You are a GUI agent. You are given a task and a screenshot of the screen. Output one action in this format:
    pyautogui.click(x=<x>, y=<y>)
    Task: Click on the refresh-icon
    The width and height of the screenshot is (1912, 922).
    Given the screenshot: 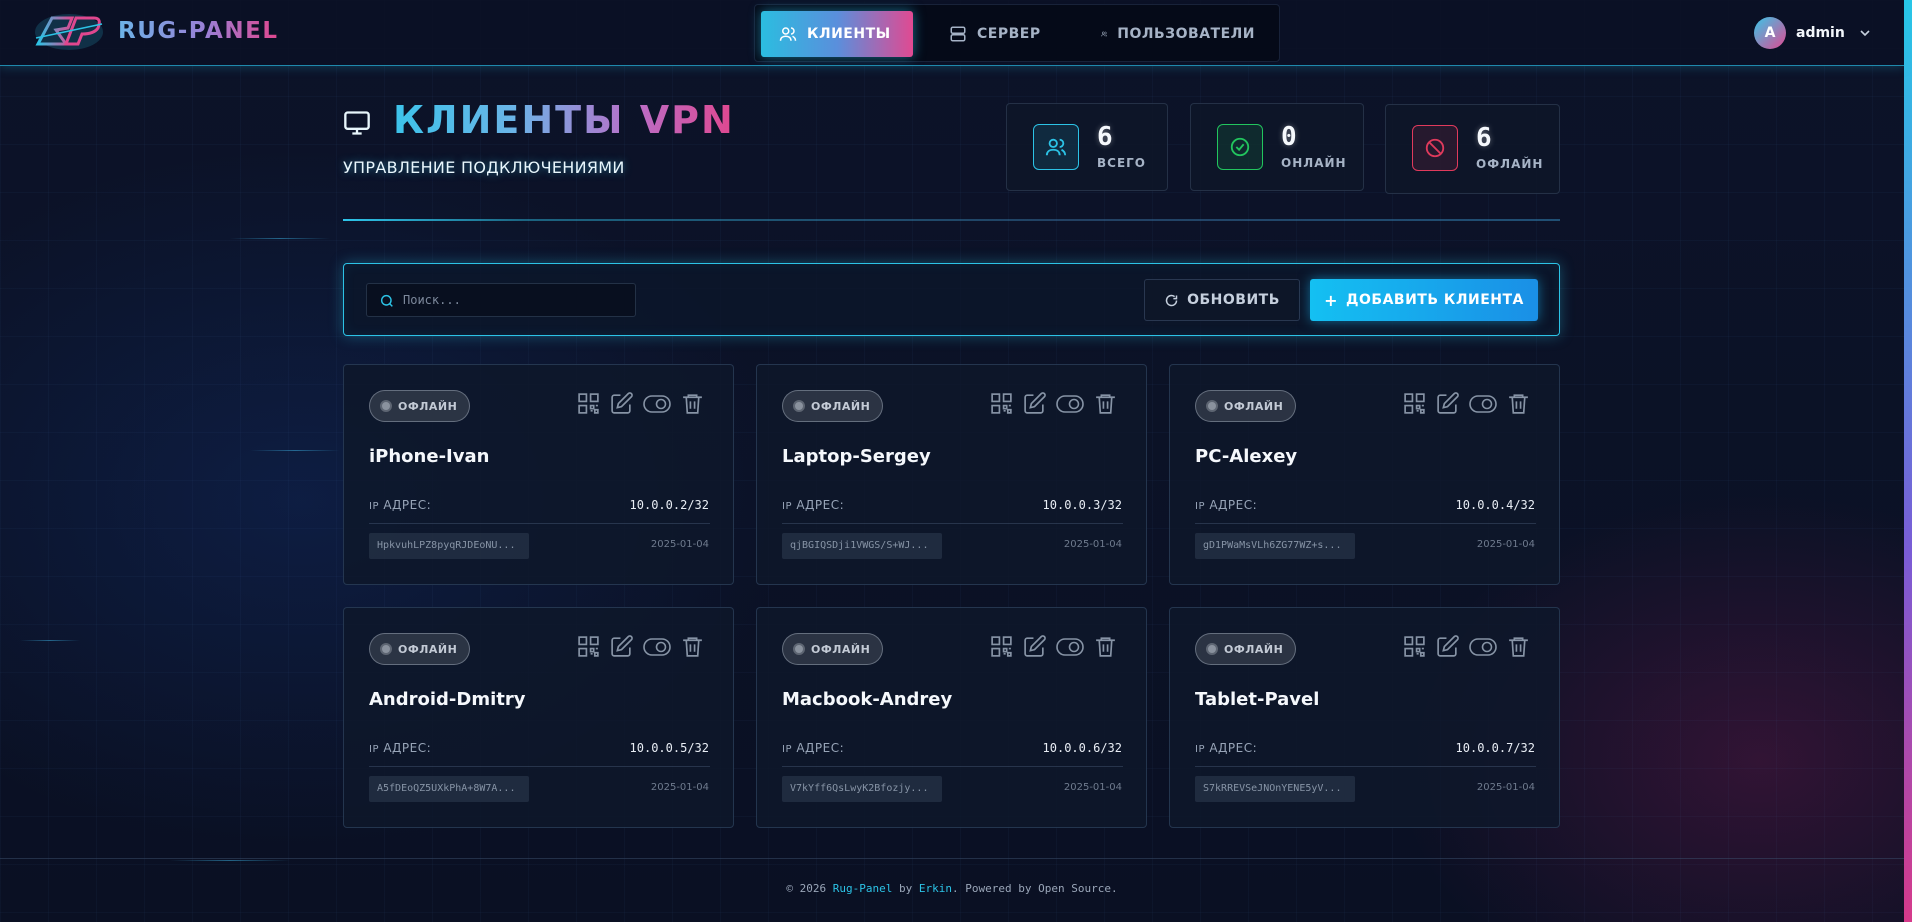 What is the action you would take?
    pyautogui.click(x=1171, y=300)
    